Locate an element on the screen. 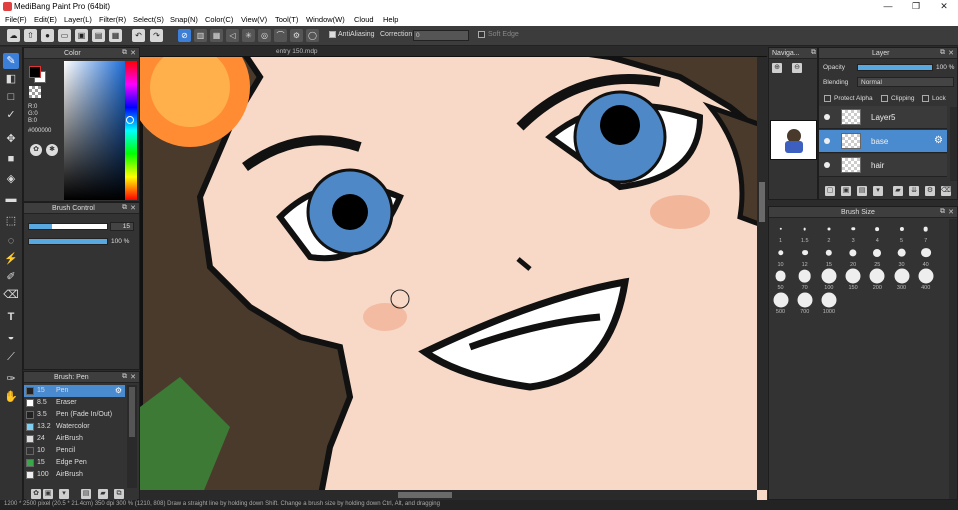 The image size is (958, 510). color-picker-field is located at coordinates (94, 130).